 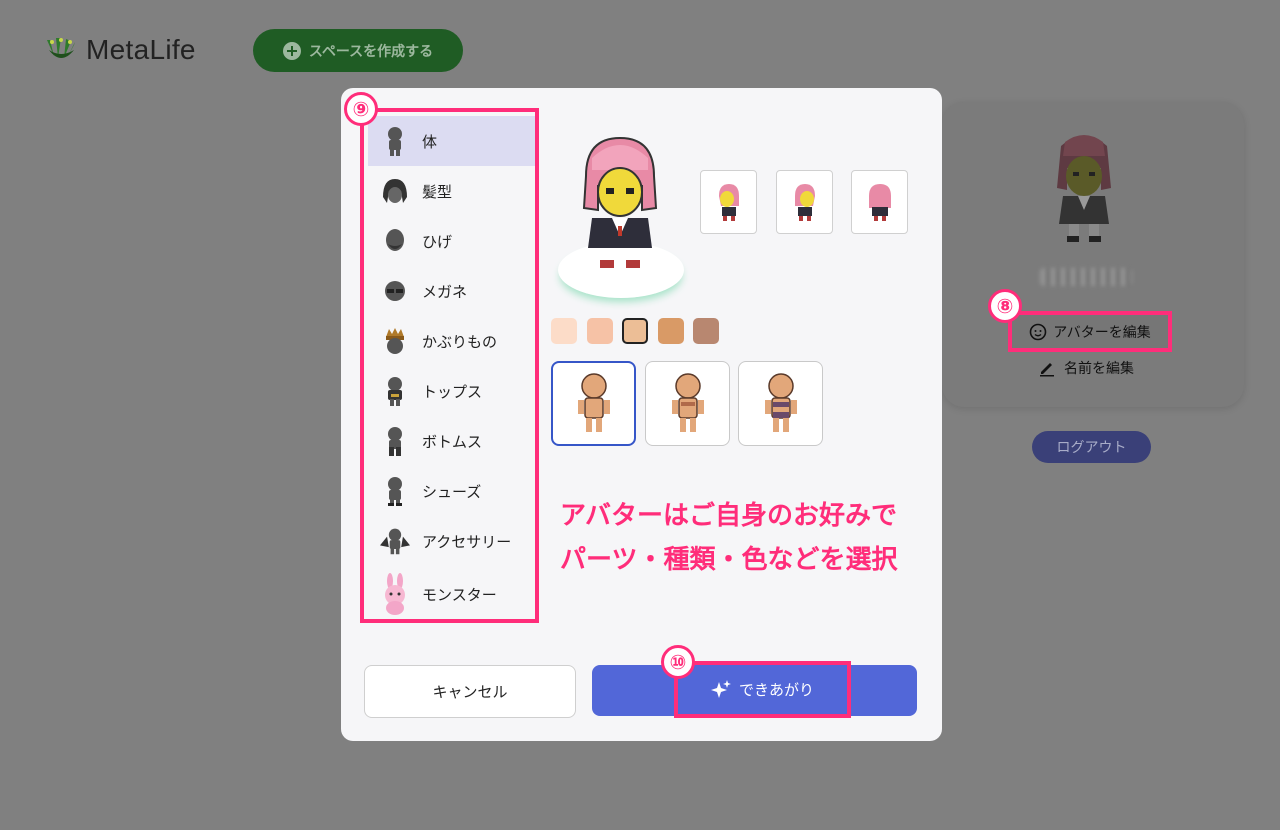 I want to click on hair-icon, so click(x=395, y=191).